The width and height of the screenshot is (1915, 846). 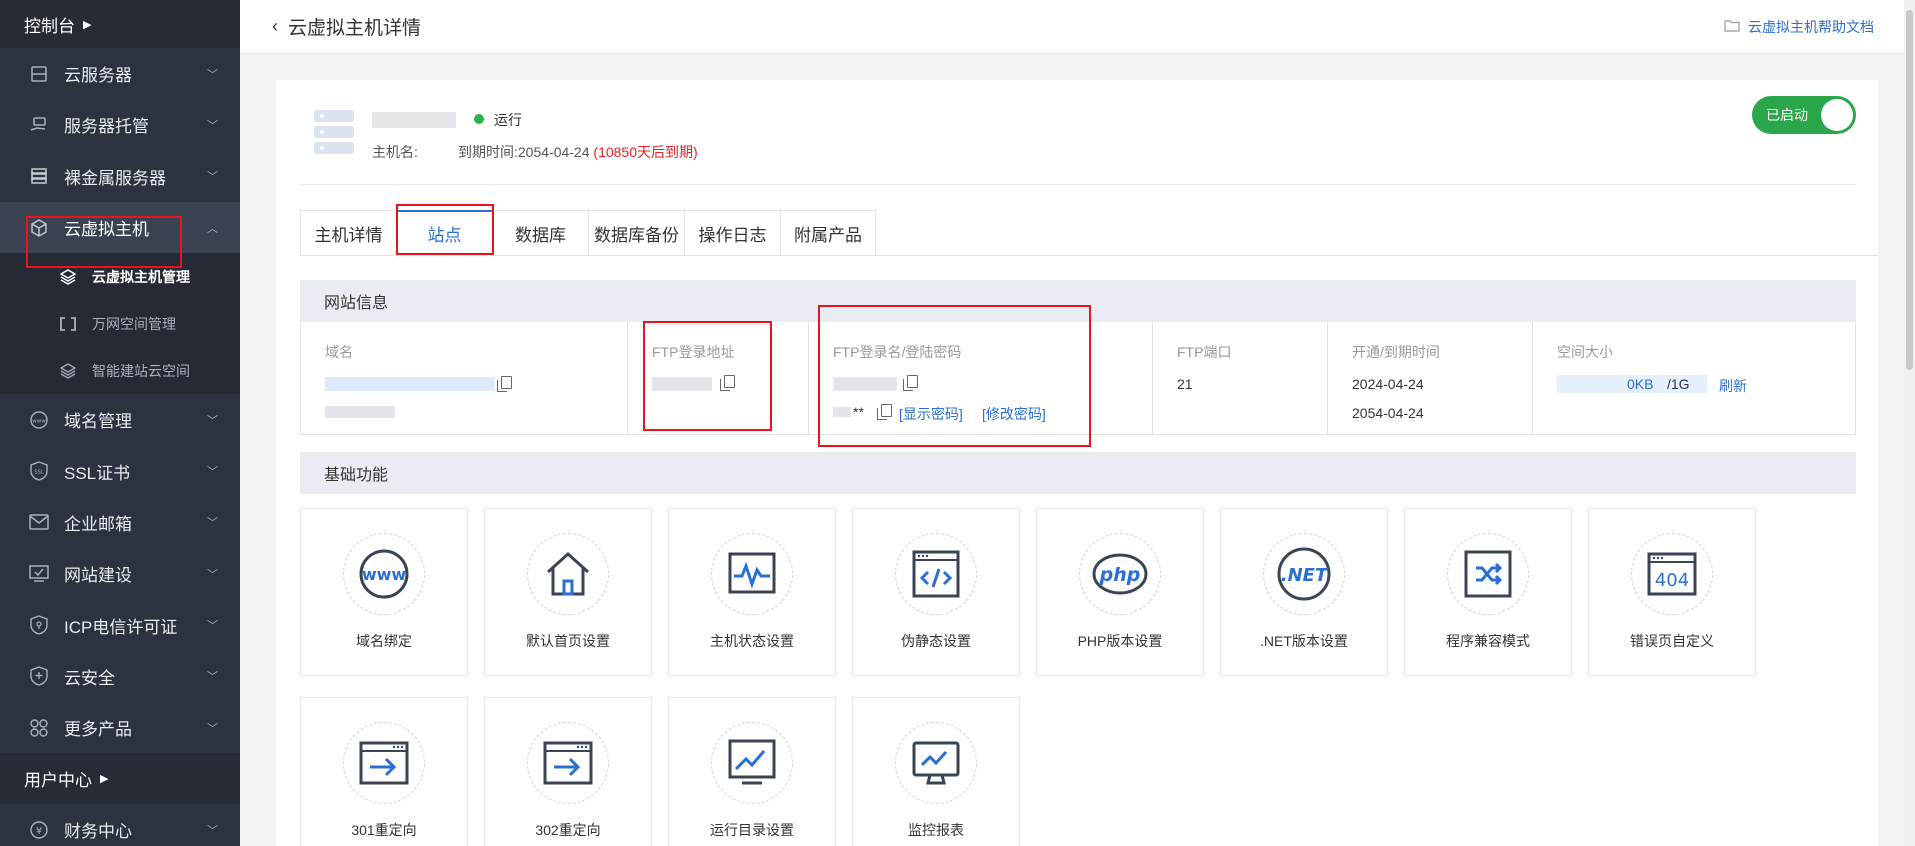 What do you see at coordinates (384, 574) in the screenshot?
I see `www-icon: www` at bounding box center [384, 574].